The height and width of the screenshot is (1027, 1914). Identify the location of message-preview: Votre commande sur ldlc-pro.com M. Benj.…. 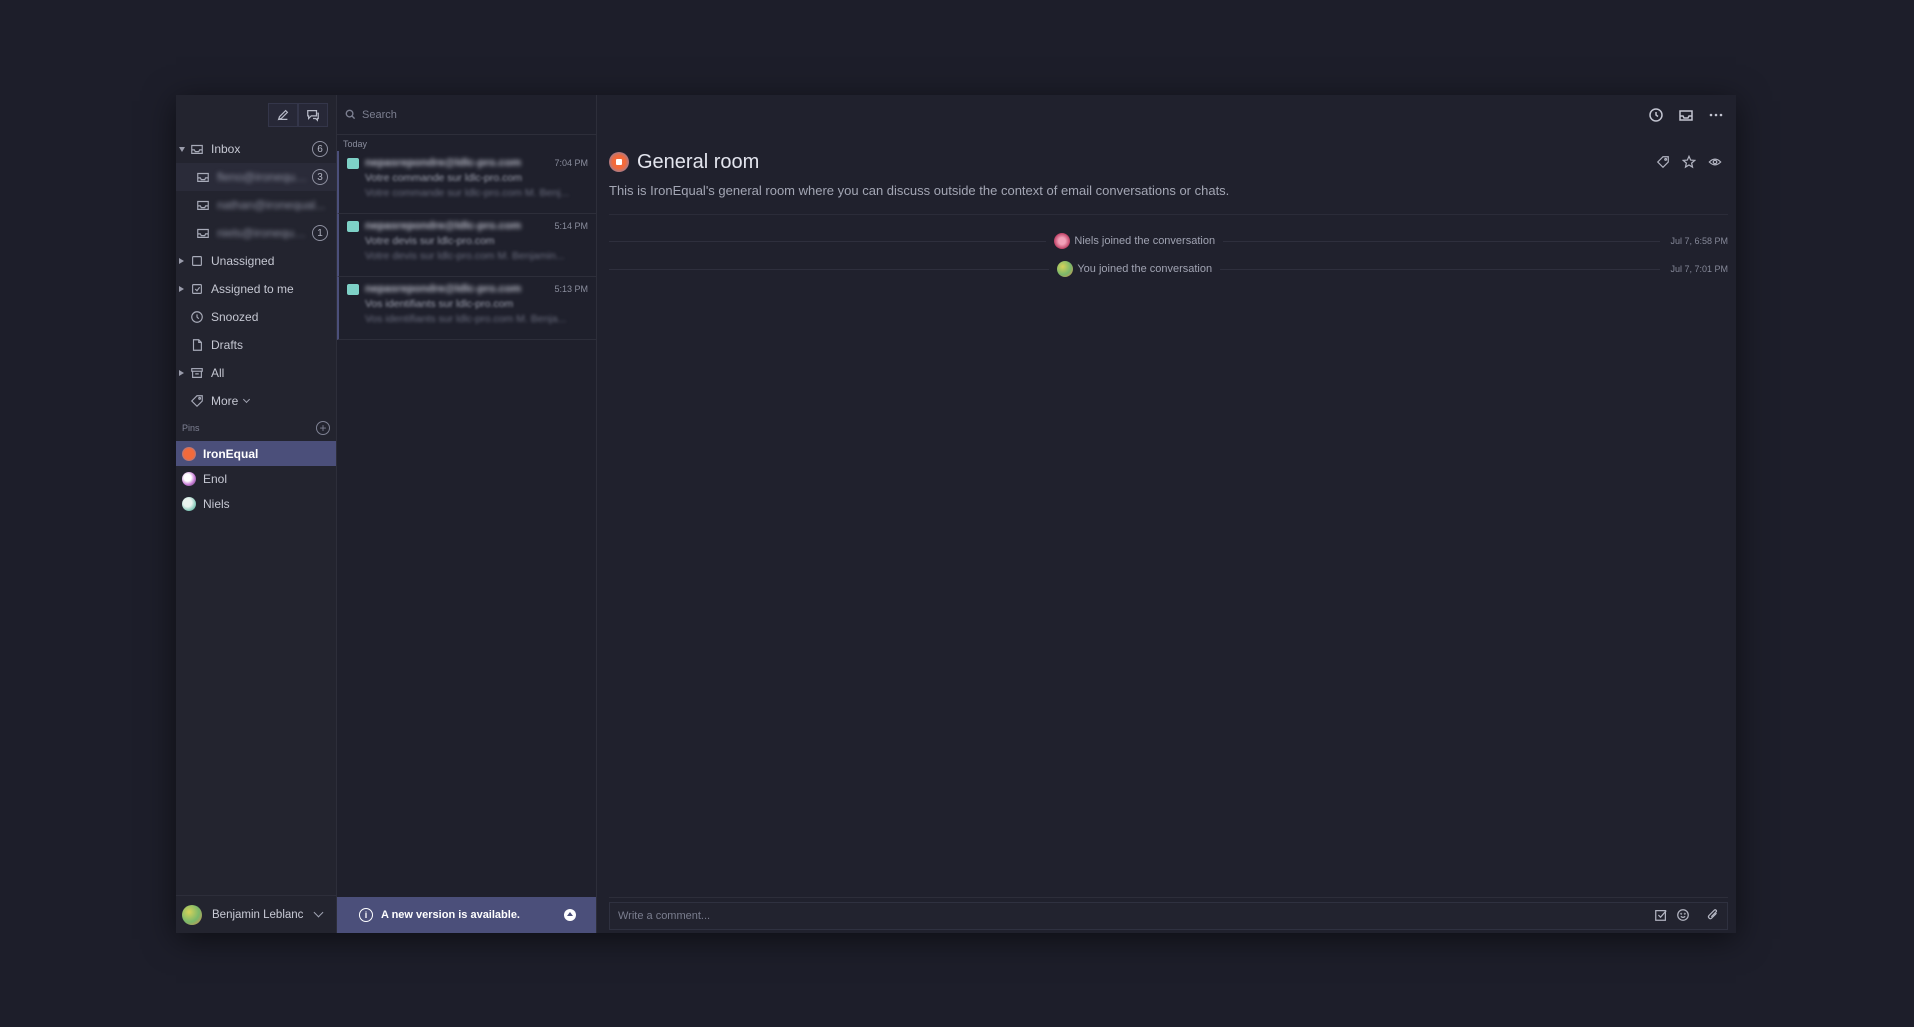
(467, 193).